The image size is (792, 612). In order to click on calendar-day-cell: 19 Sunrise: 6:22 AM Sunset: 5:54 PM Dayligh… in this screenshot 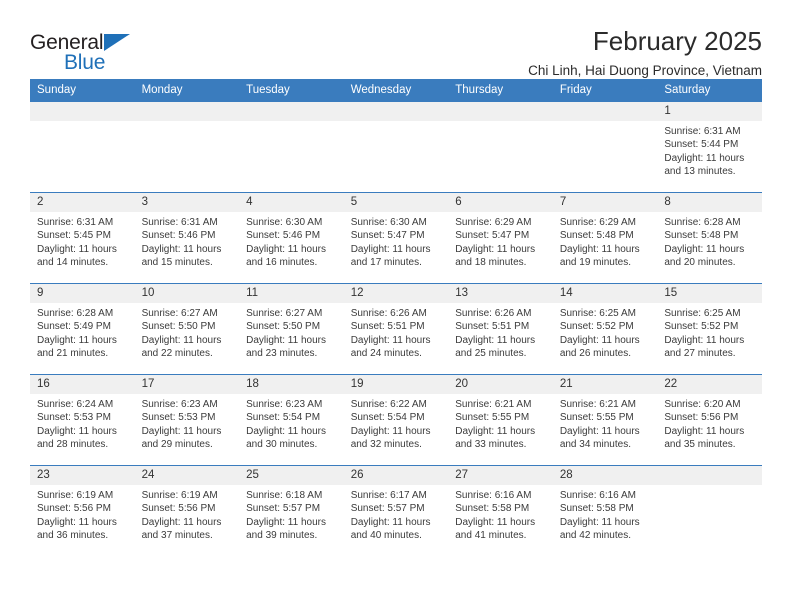, I will do `click(396, 420)`.